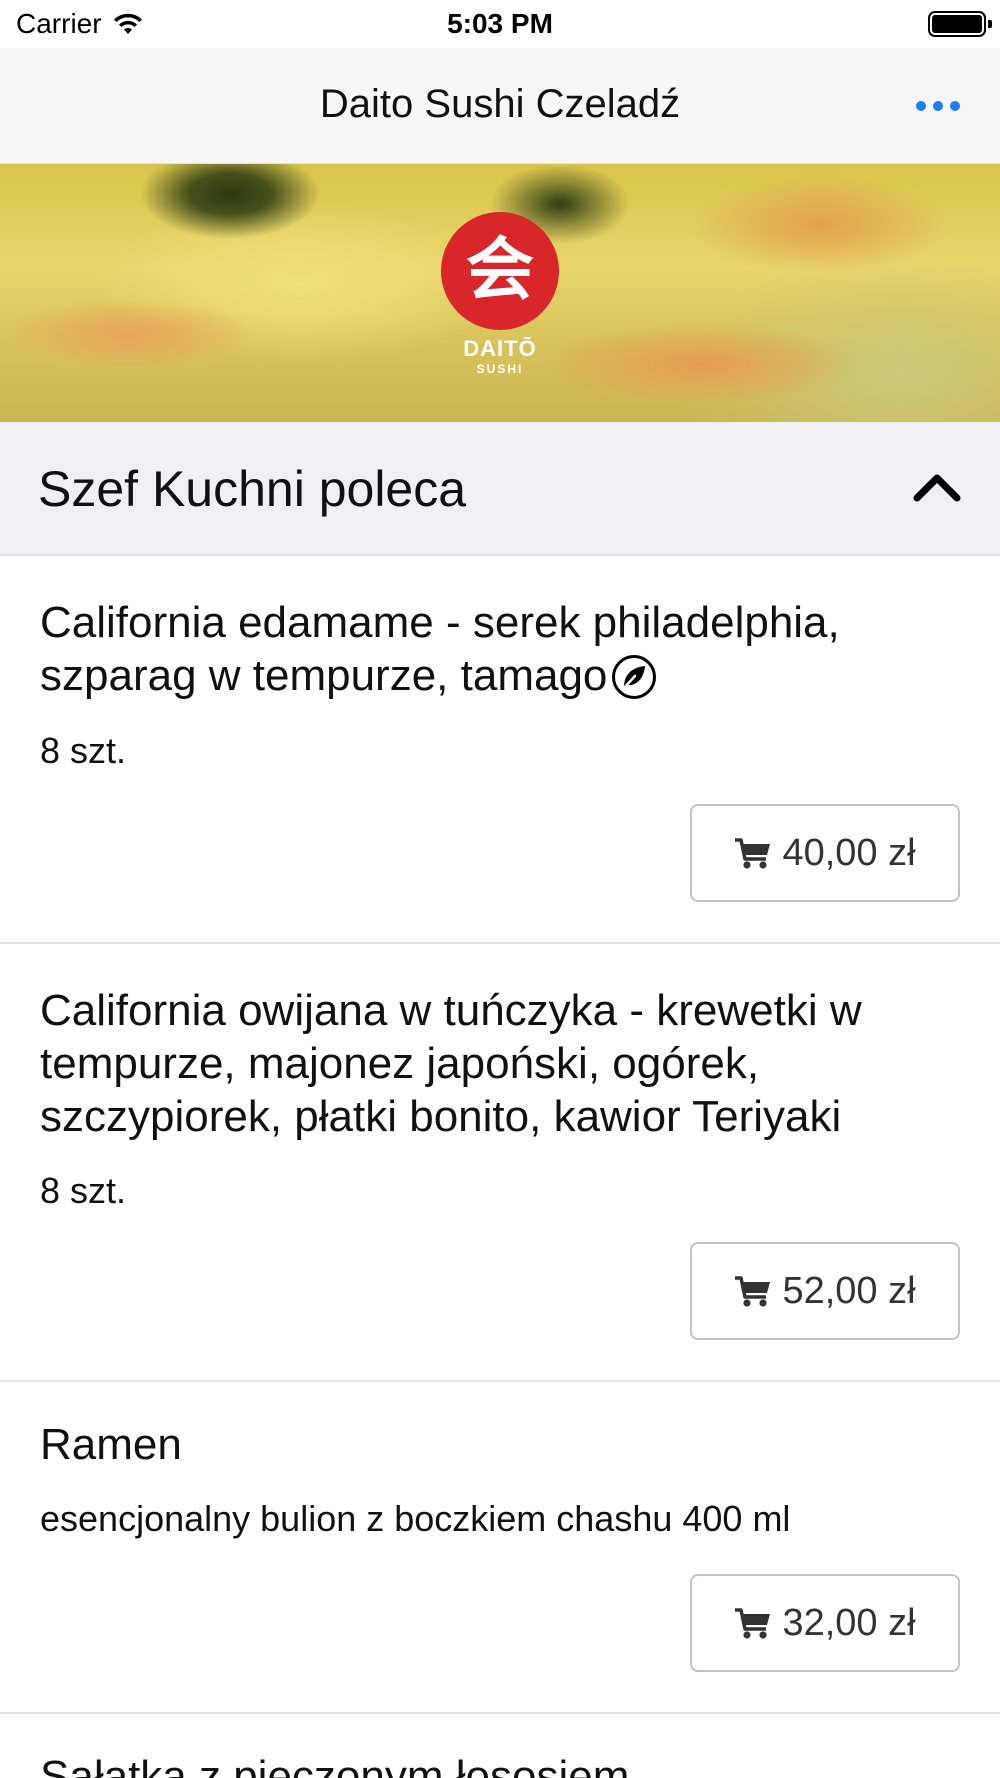 The image size is (1000, 1778). I want to click on battery-icon, so click(960, 24).